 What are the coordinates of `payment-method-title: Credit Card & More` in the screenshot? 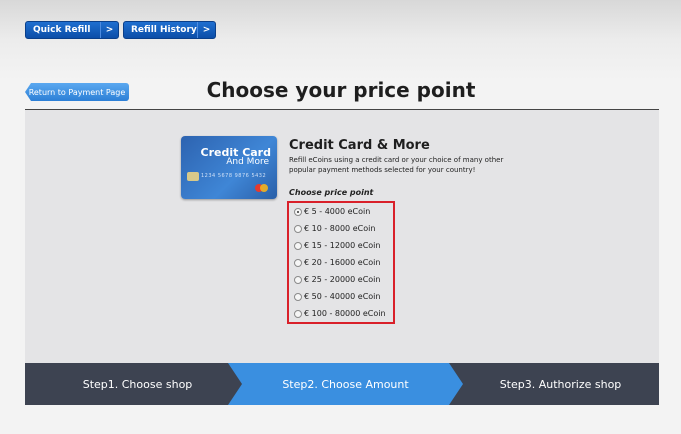 It's located at (359, 145).